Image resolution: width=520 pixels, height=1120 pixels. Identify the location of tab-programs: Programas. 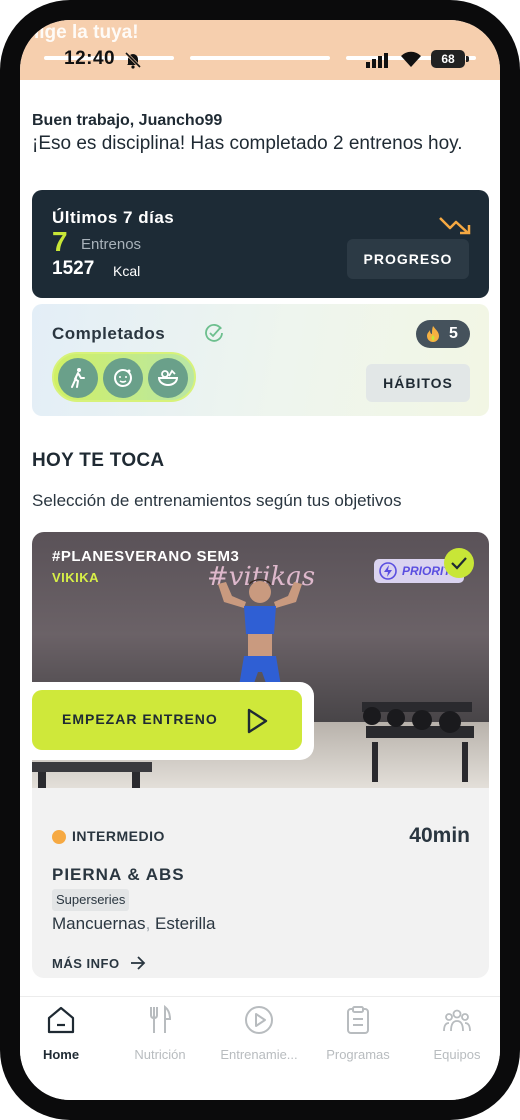
(358, 1035).